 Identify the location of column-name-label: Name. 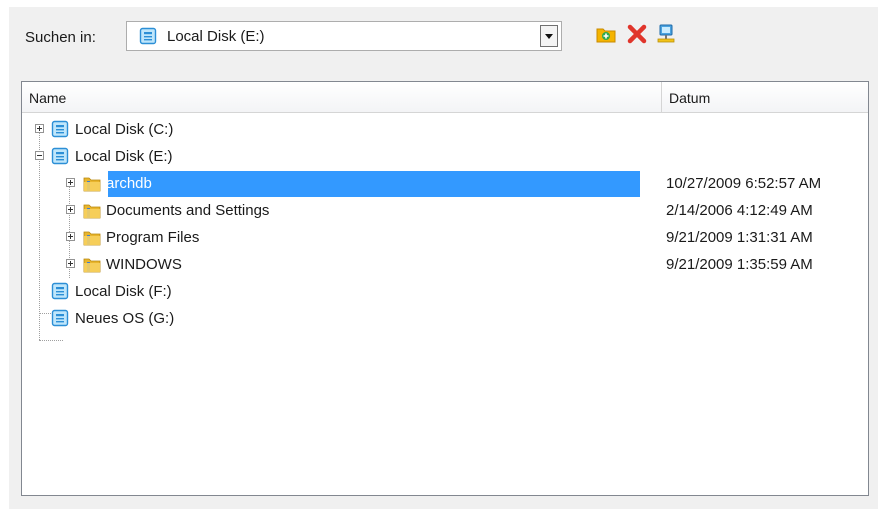
(48, 98).